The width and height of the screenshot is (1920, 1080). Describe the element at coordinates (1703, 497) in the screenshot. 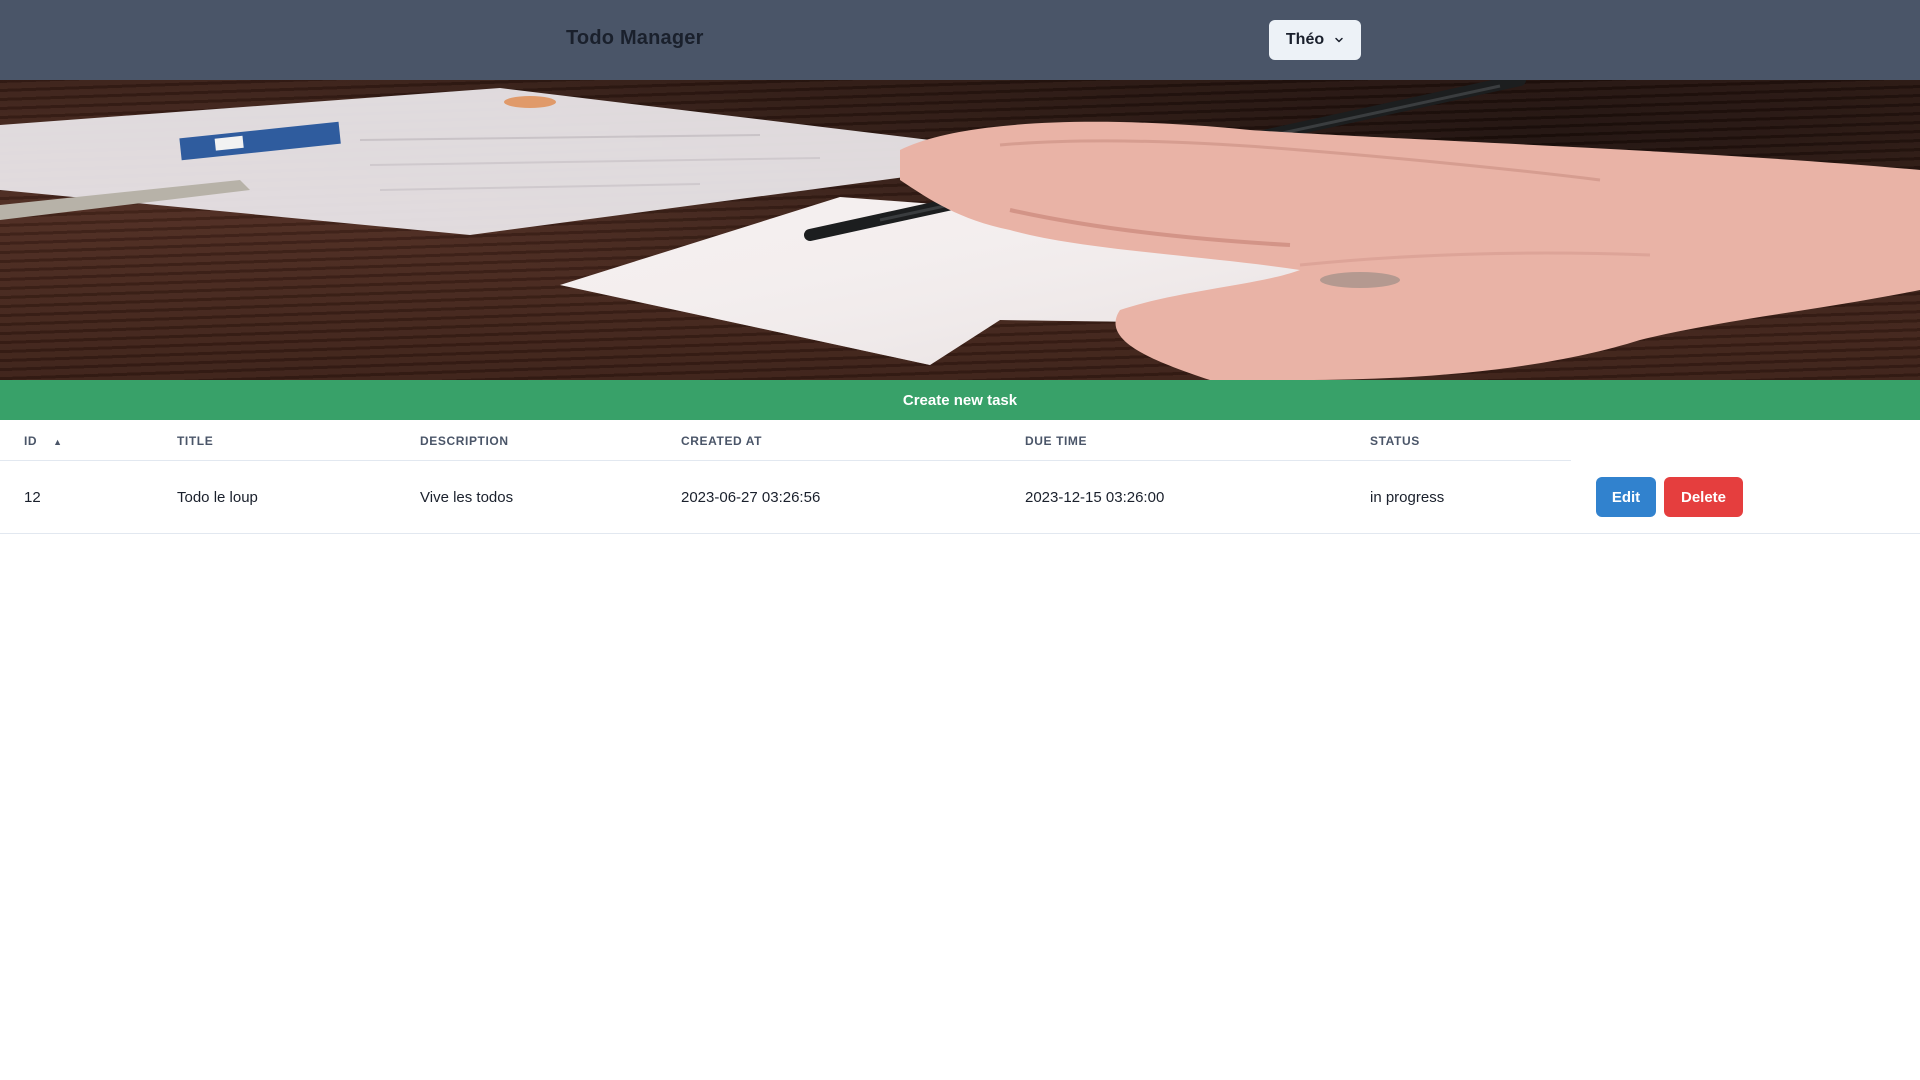

I see `delete-button: Delete` at that location.